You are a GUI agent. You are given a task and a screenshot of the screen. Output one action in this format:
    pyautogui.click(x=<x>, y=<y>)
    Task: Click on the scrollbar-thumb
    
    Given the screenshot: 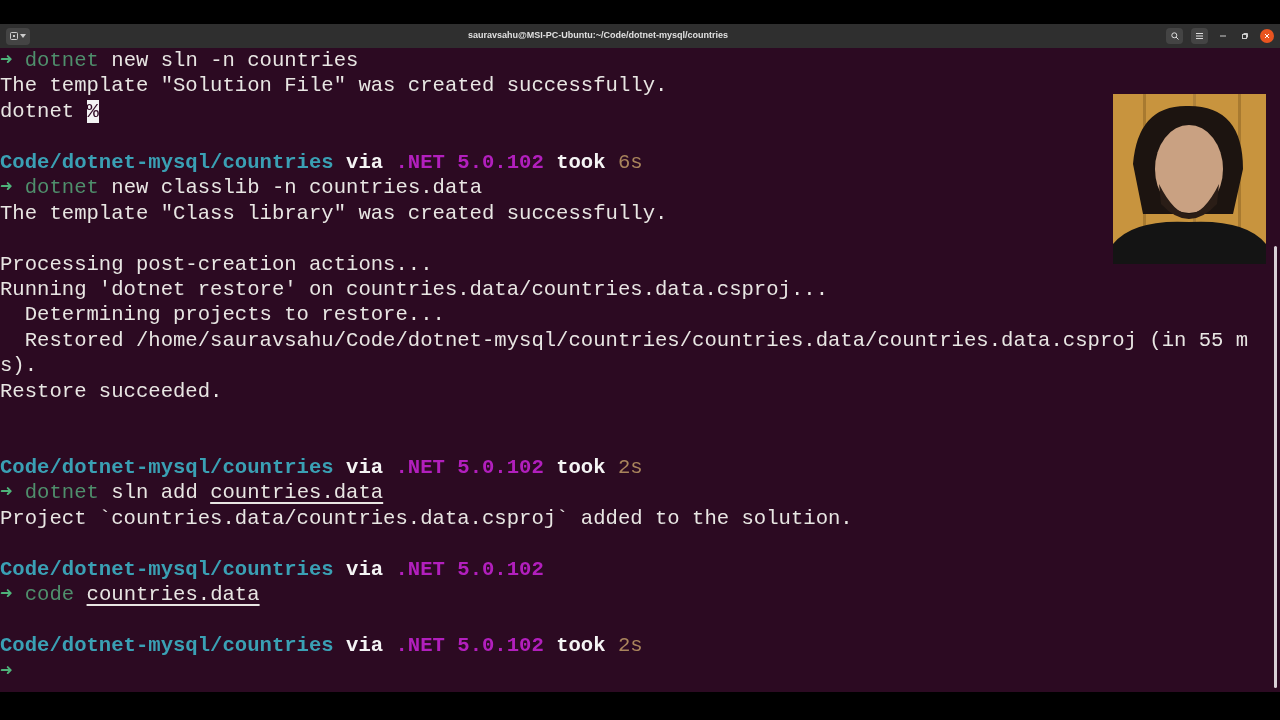 What is the action you would take?
    pyautogui.click(x=1275, y=467)
    